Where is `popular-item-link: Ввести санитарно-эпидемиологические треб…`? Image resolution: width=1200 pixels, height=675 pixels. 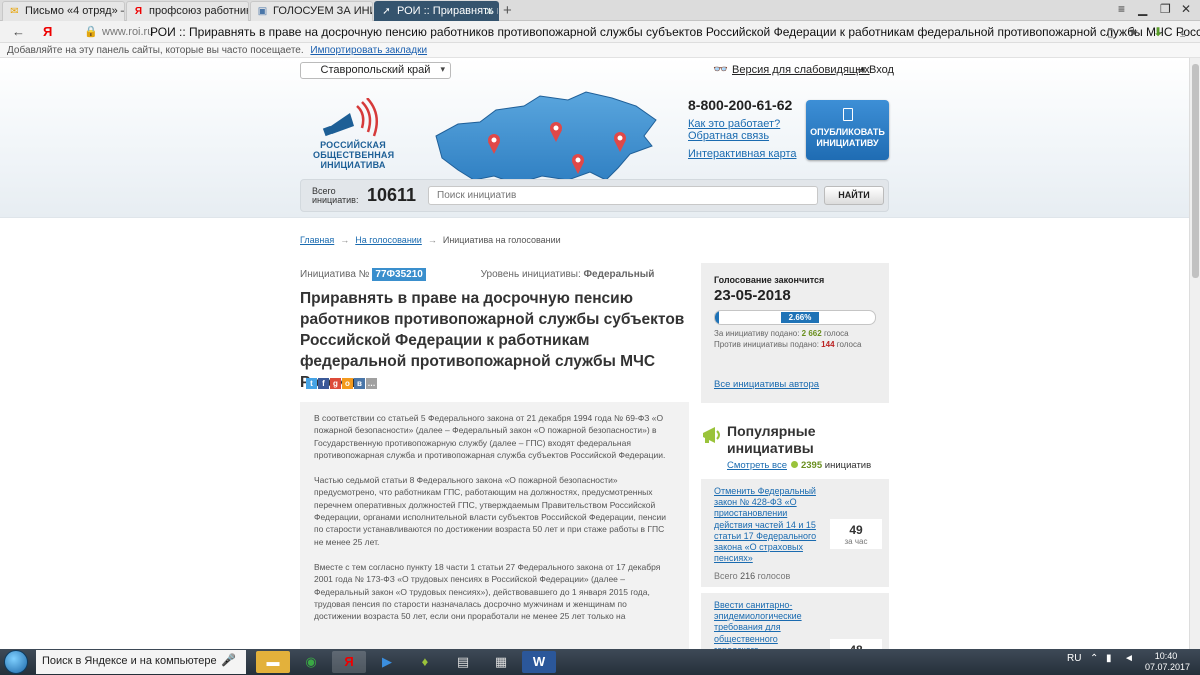 popular-item-link: Ввести санитарно-эпидемиологические треб… is located at coordinates (766, 624).